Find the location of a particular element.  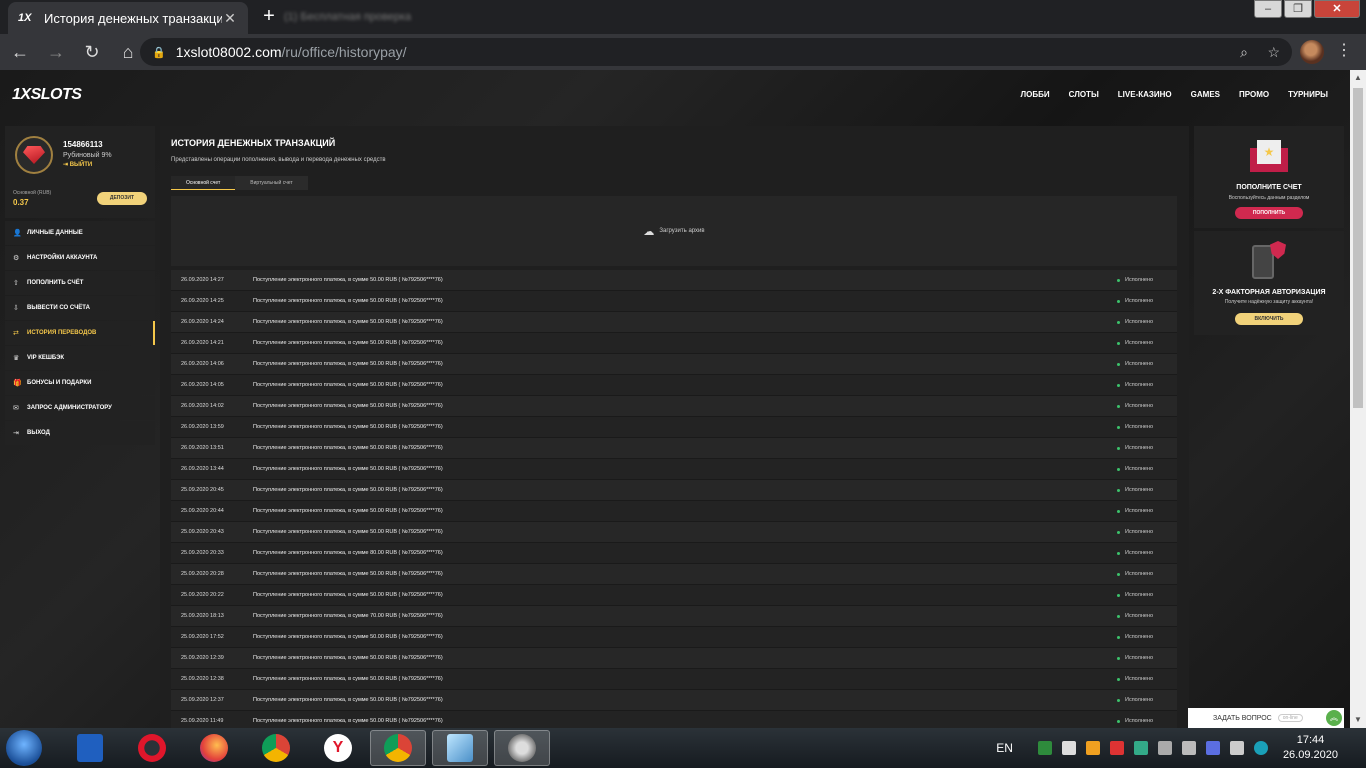

windows-taskbar: Y EN 17:44 26.09.2020 is located at coordinates (683, 748).